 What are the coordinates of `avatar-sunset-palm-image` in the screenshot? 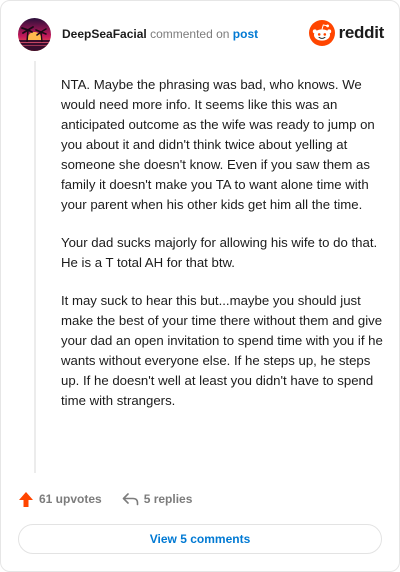 It's located at (34, 34).